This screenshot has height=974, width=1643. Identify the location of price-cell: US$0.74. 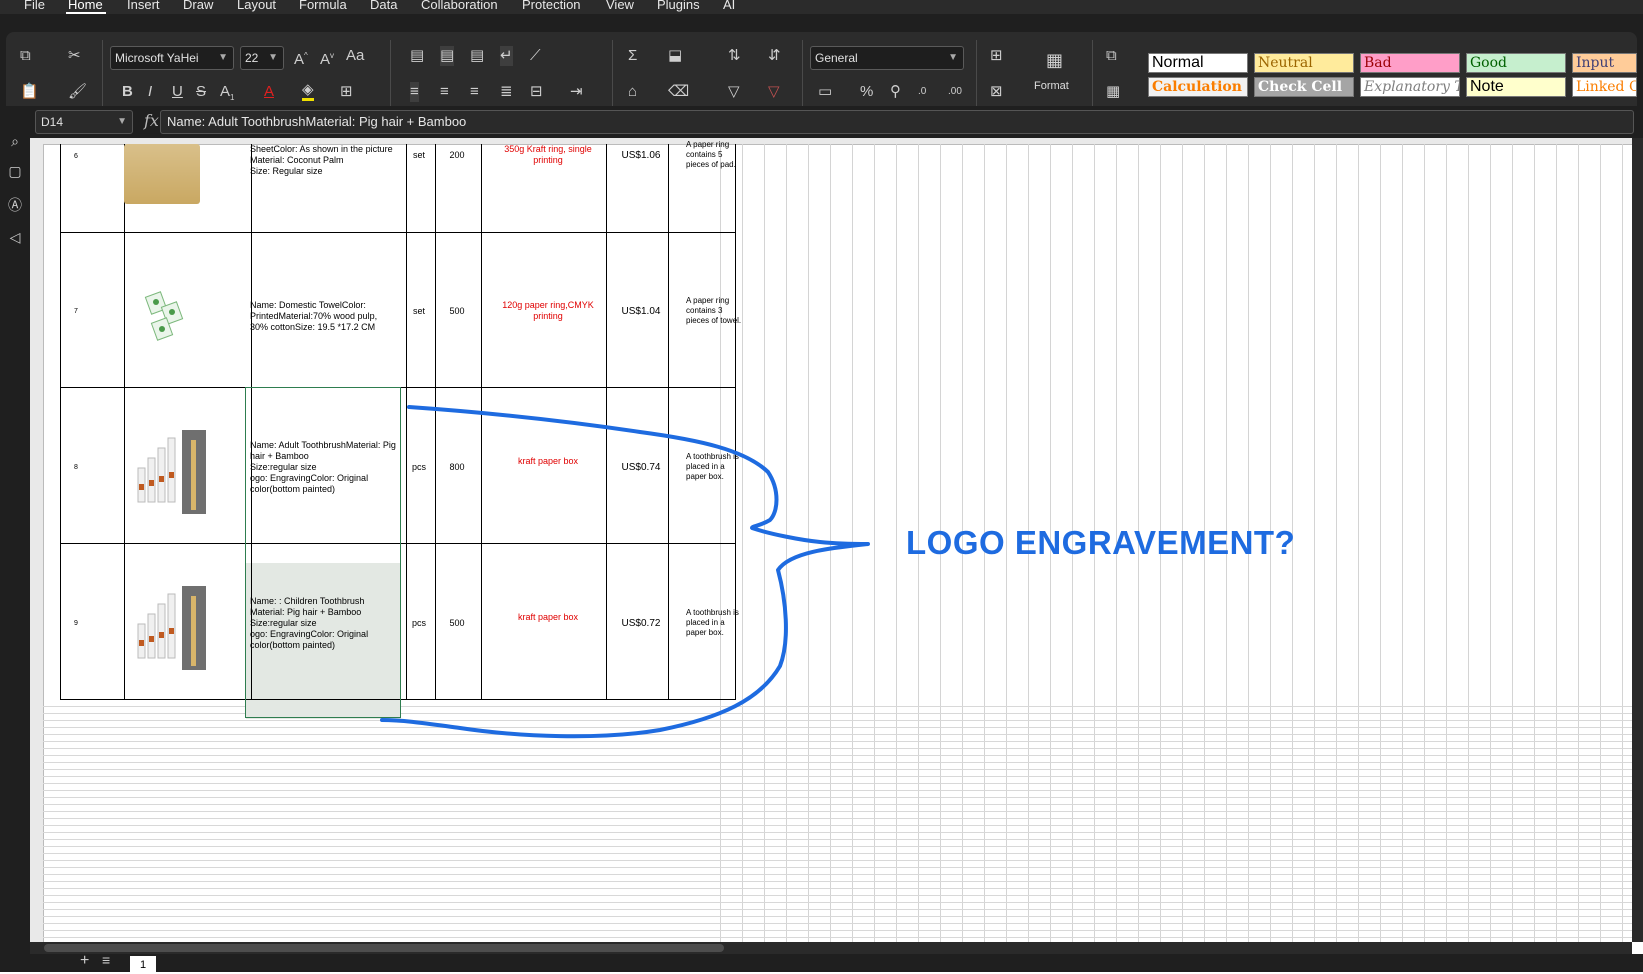
(641, 467).